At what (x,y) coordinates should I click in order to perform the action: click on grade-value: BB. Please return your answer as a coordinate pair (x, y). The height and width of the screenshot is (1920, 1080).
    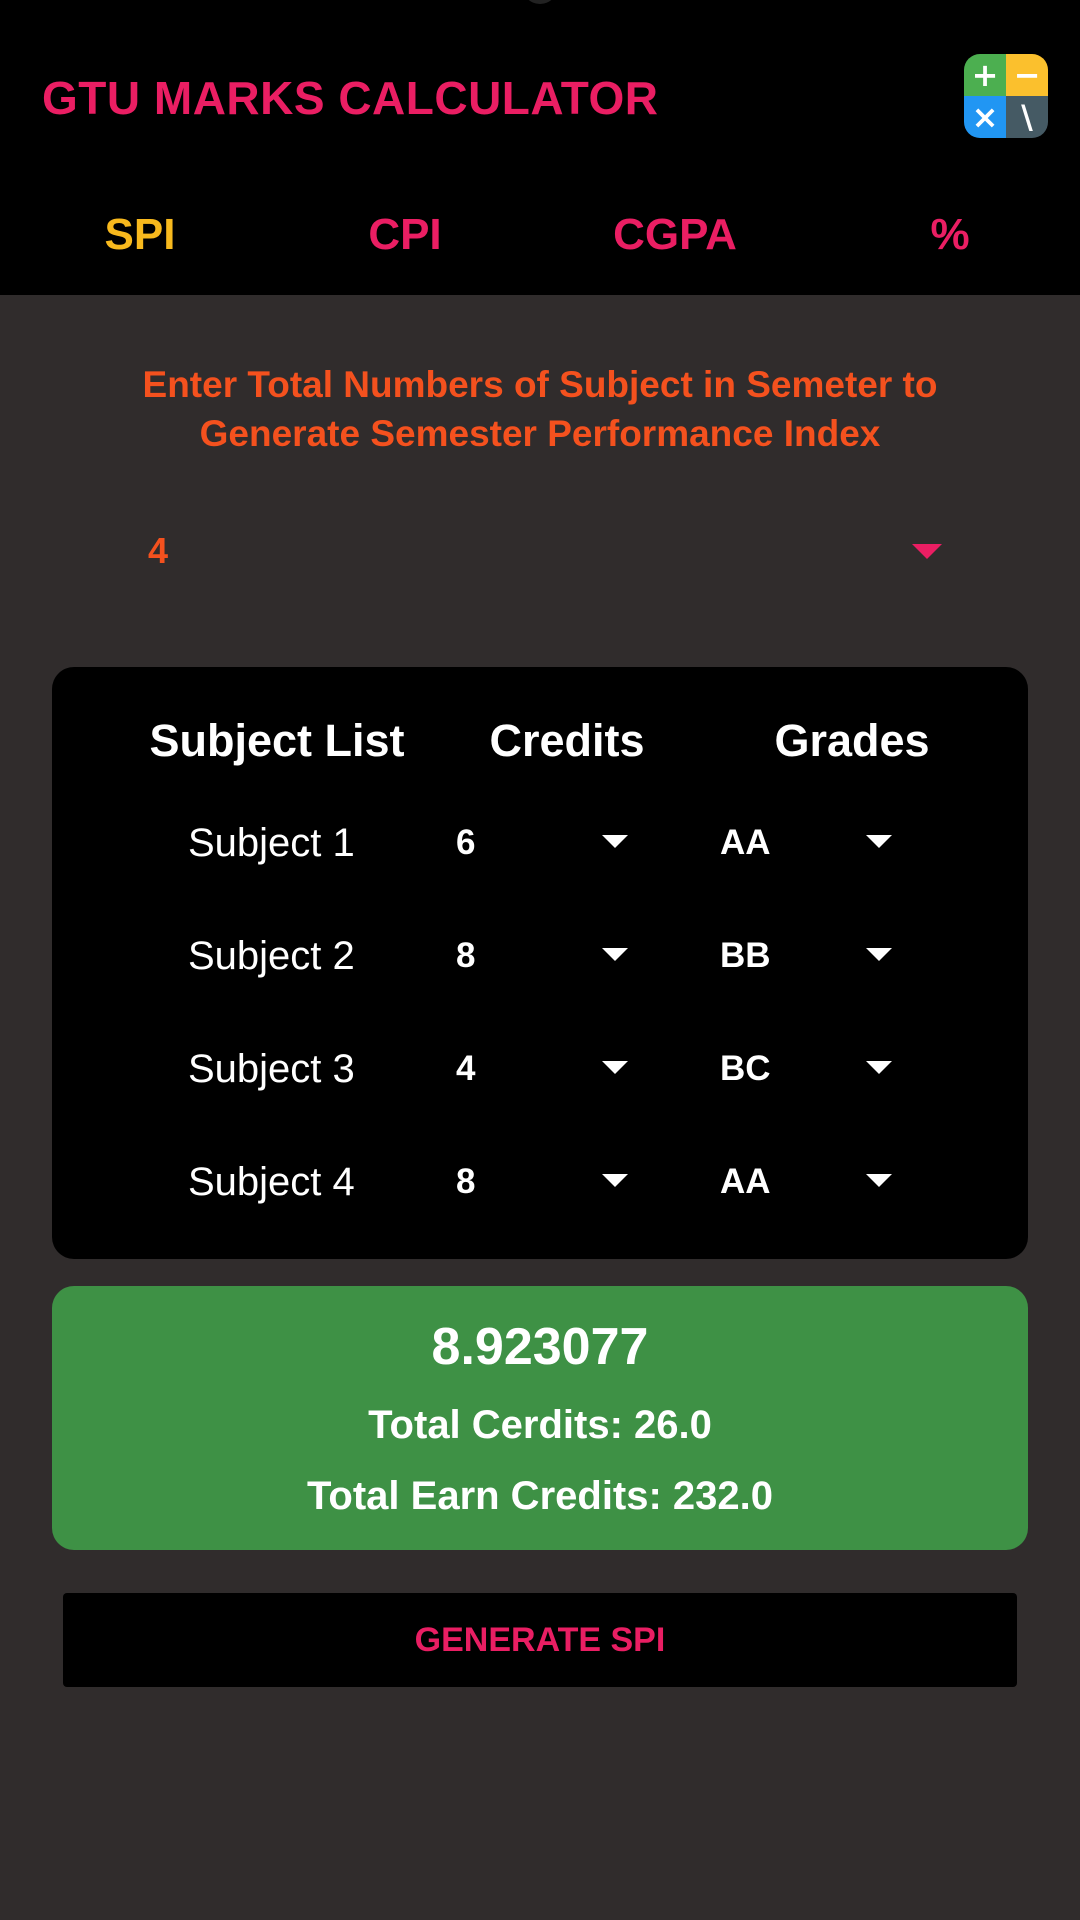
    Looking at the image, I should click on (745, 955).